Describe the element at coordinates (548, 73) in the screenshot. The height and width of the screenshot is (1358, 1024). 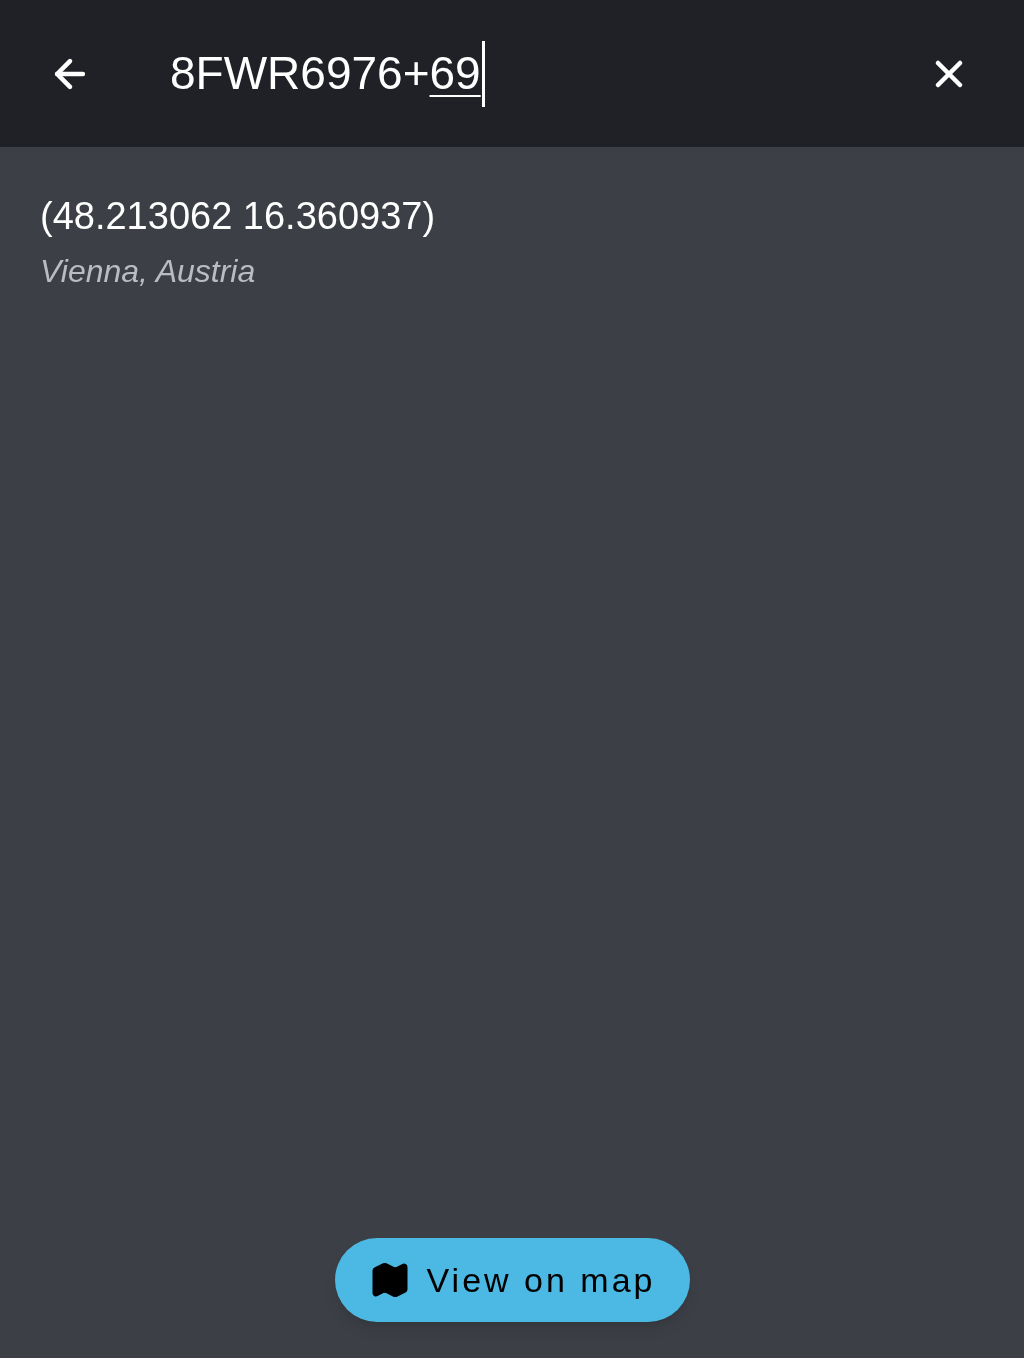
I see `search-field: 8FWR6976+69` at that location.